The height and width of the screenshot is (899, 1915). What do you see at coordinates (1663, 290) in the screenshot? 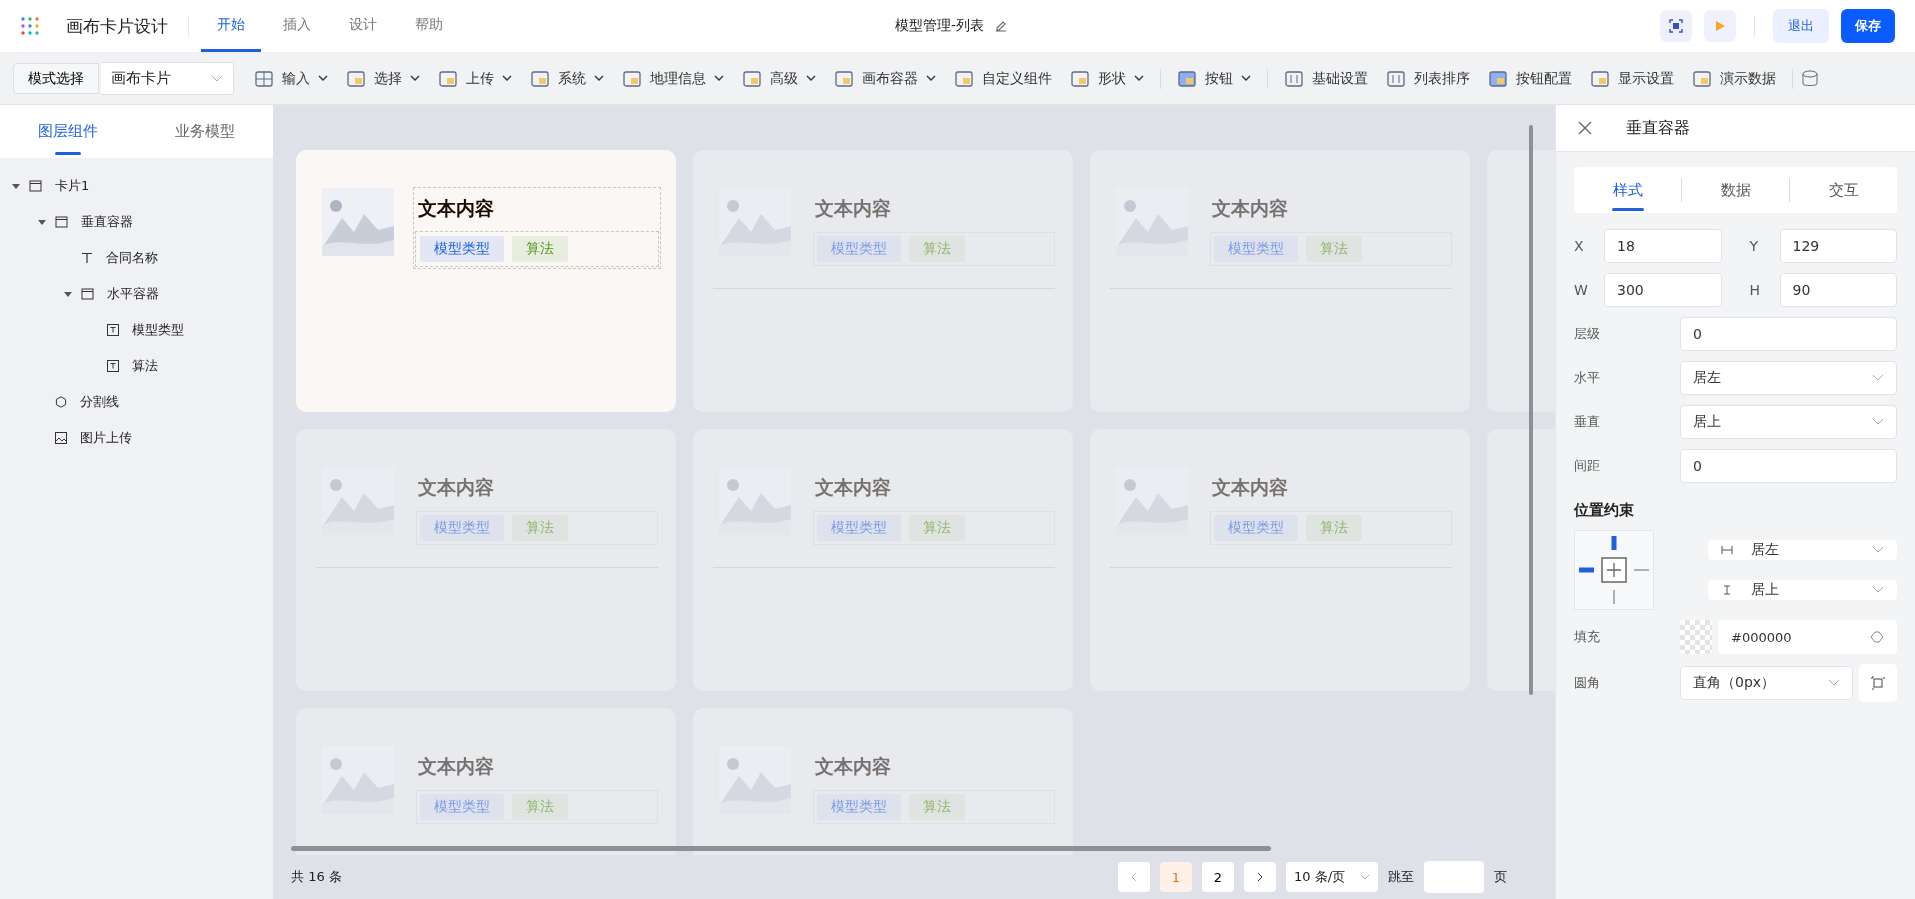
I see `number-field: 300` at bounding box center [1663, 290].